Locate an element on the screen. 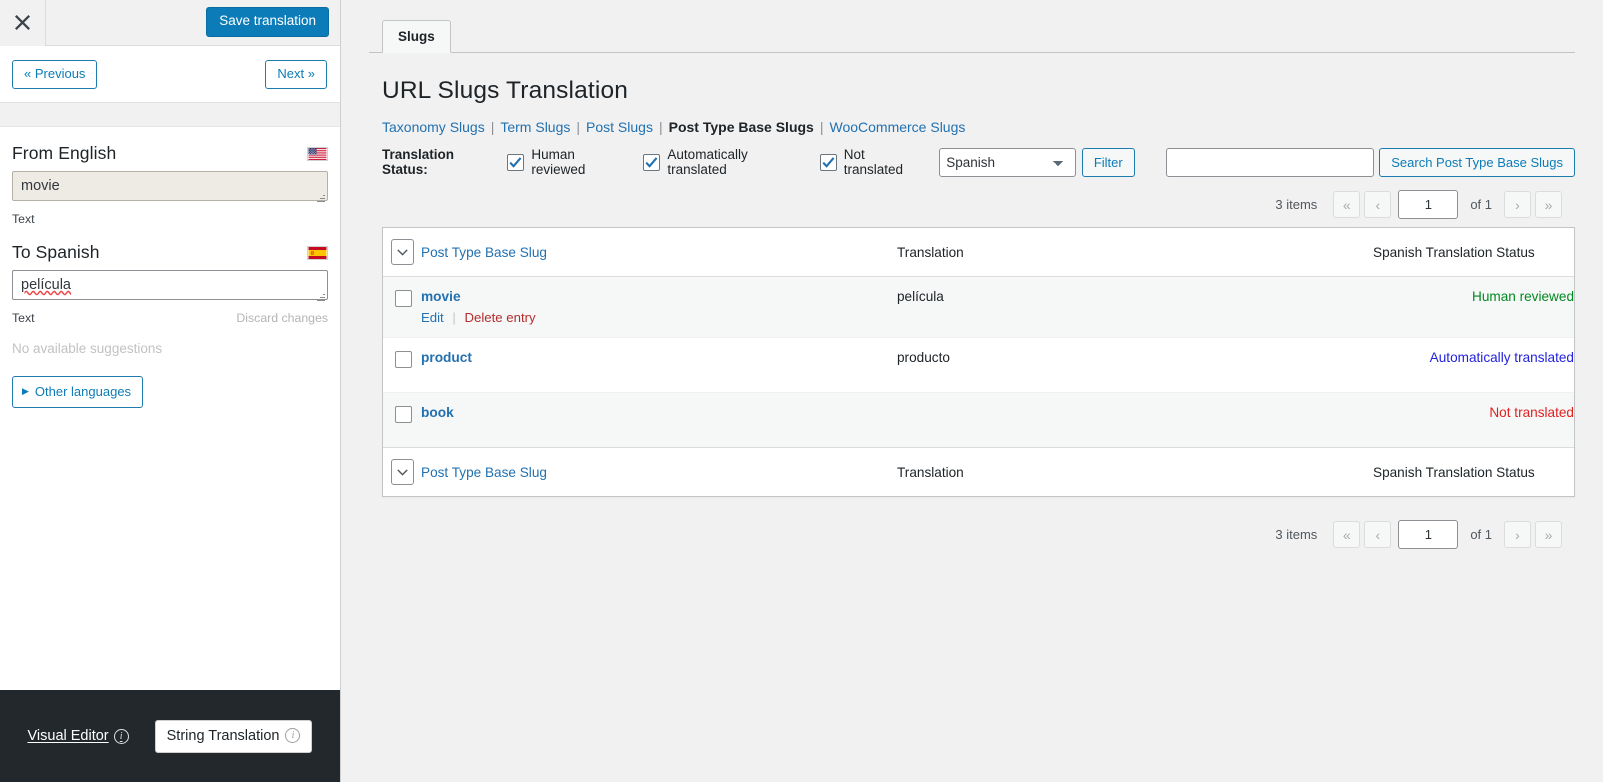  source-language-header: From English is located at coordinates (170, 149).